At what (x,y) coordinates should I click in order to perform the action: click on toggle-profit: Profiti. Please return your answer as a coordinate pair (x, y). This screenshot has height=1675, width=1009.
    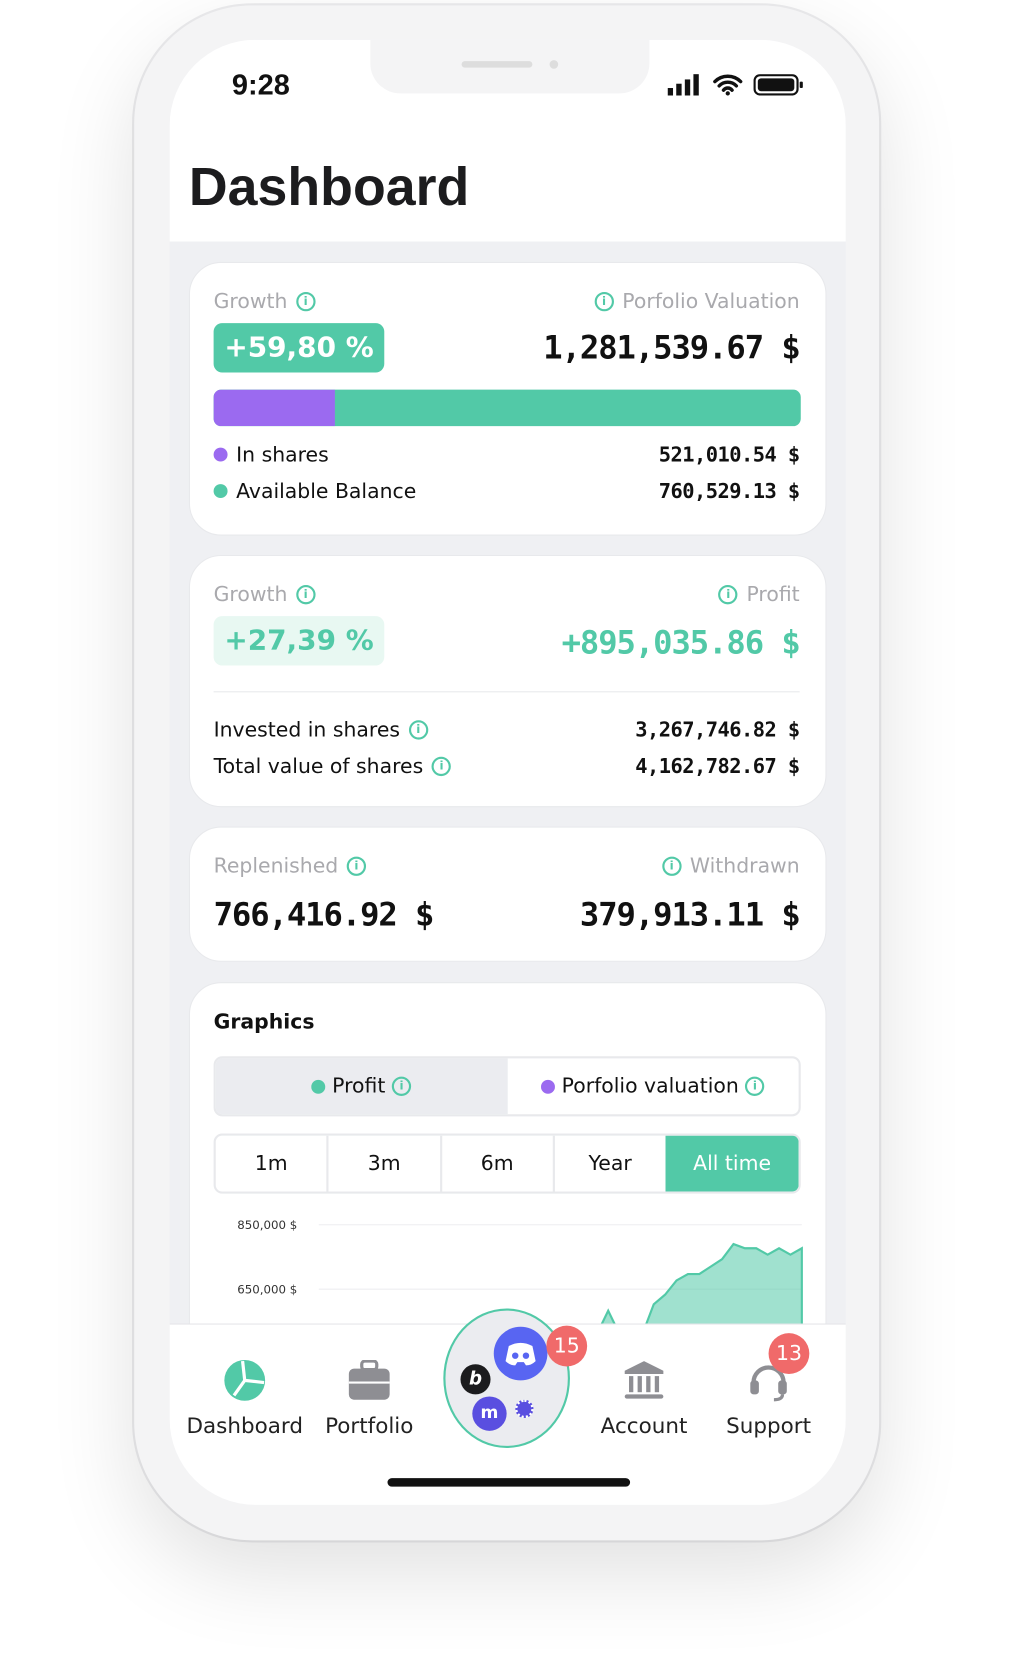
    Looking at the image, I should click on (361, 1086).